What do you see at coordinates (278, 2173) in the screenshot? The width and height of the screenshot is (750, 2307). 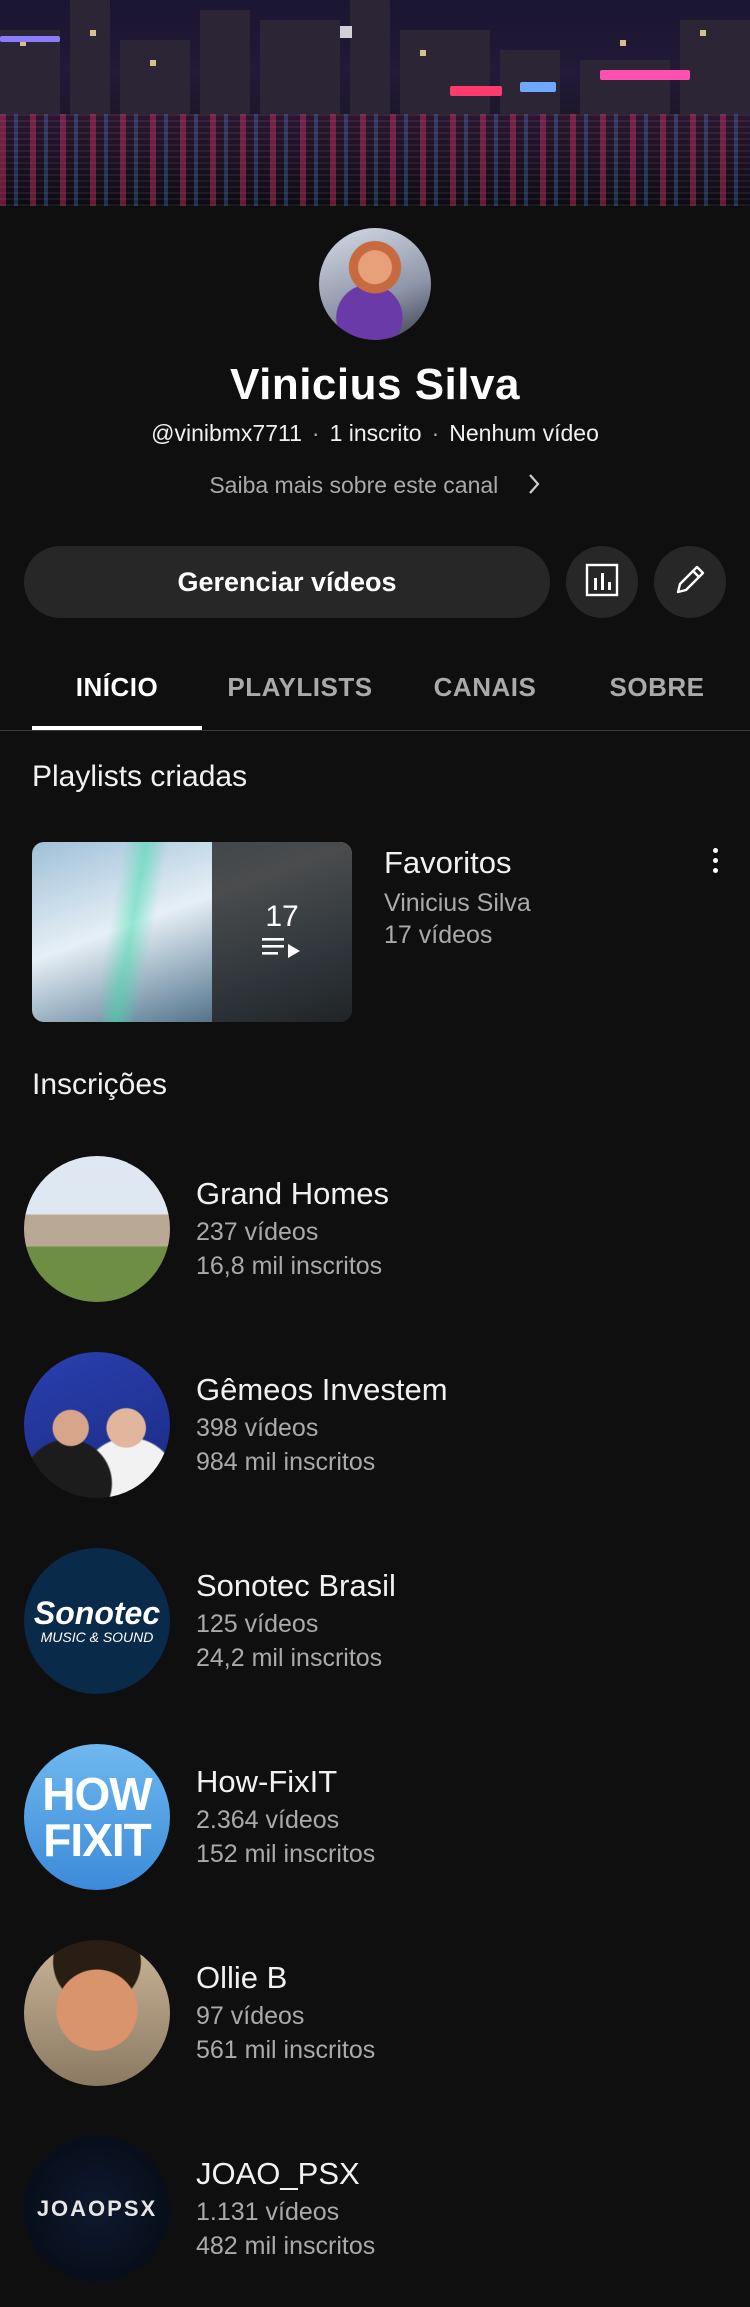 I see `subscription-name: JOAO_PSX` at bounding box center [278, 2173].